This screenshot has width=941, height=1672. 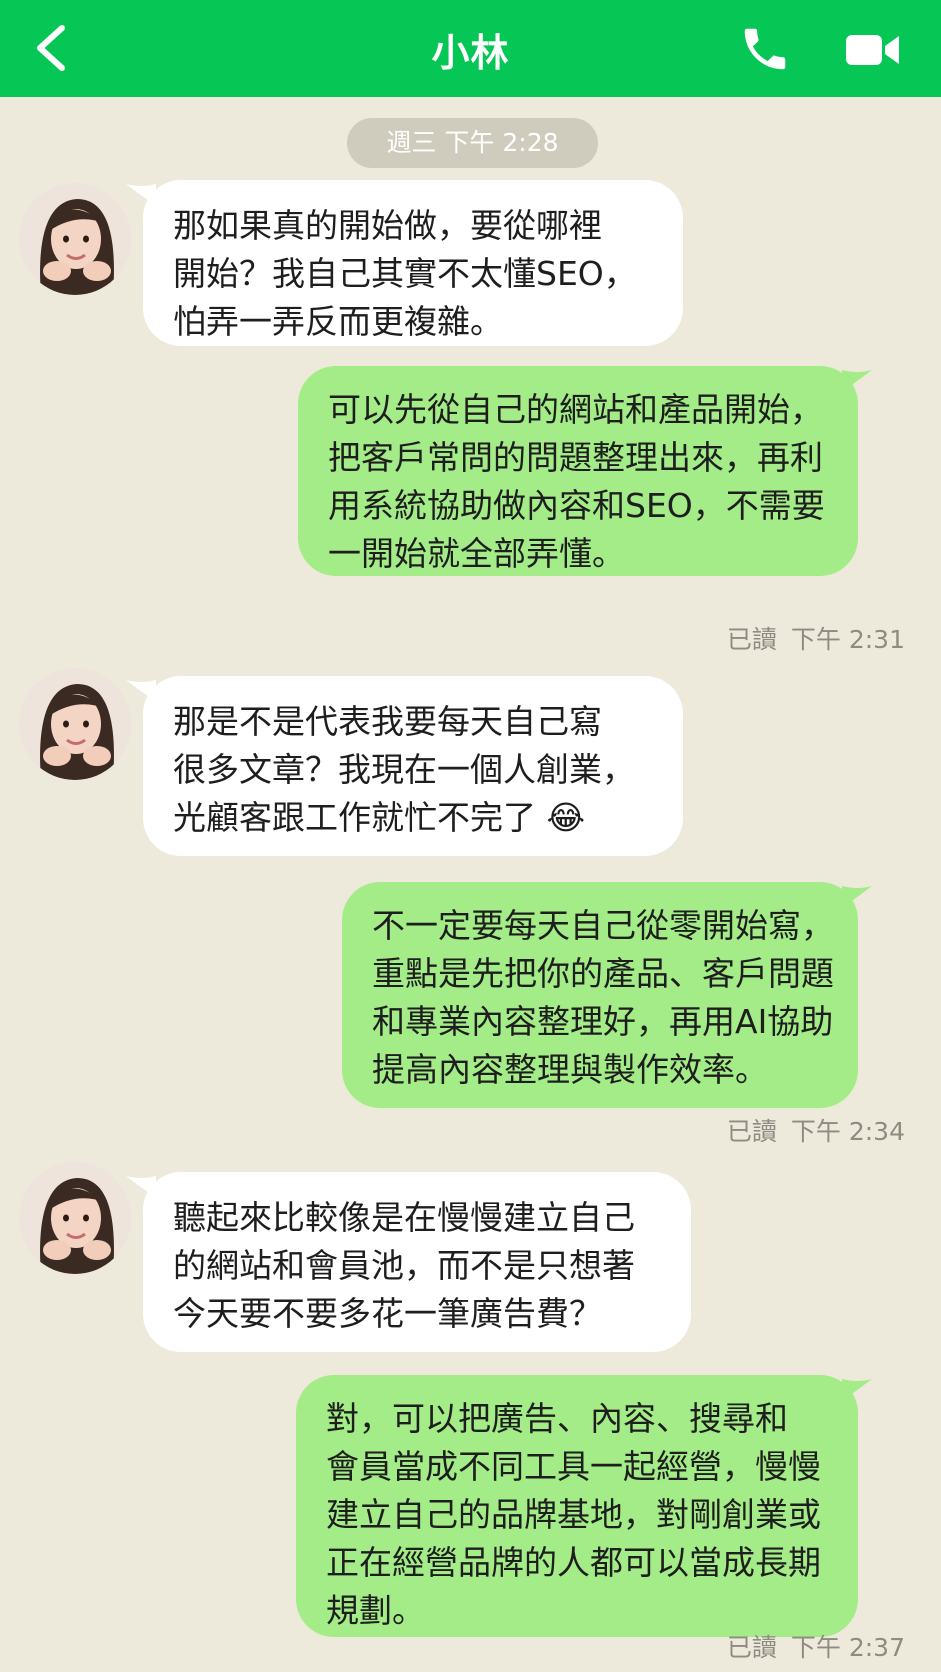 What do you see at coordinates (404, 1265) in the screenshot?
I see `message-line: 的網站和會員池，而不是只想著` at bounding box center [404, 1265].